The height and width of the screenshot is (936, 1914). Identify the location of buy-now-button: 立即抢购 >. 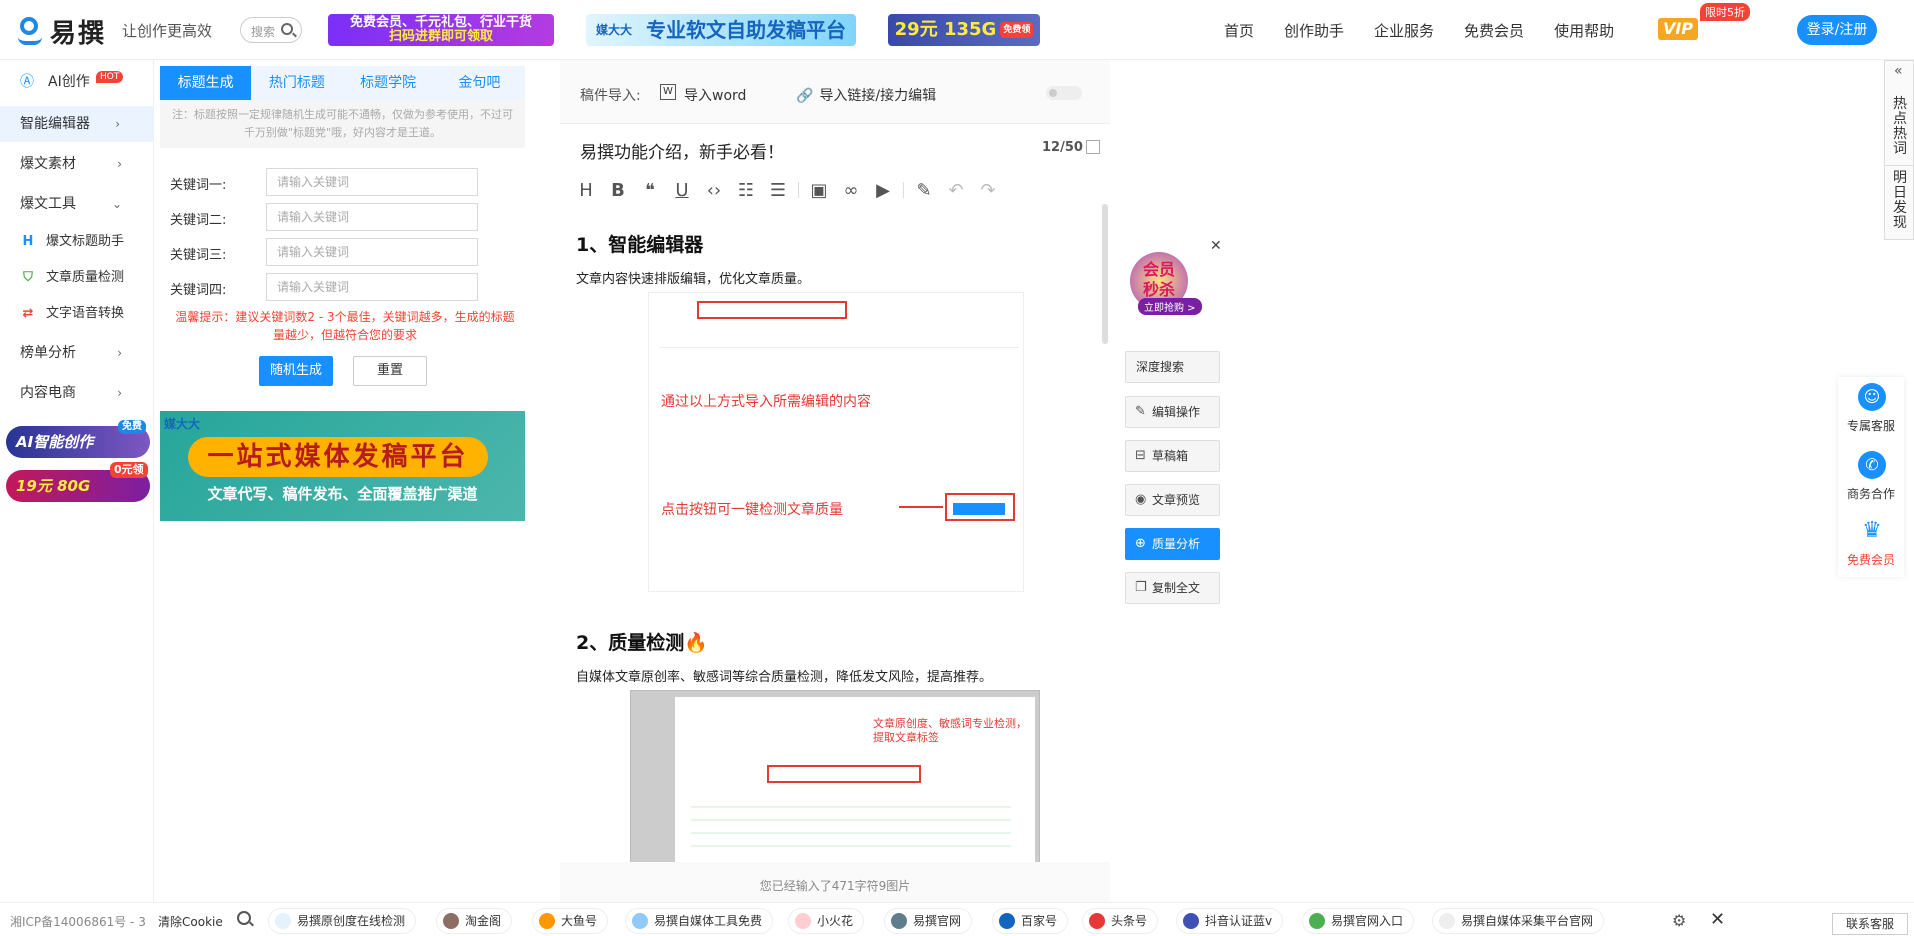
(1170, 306).